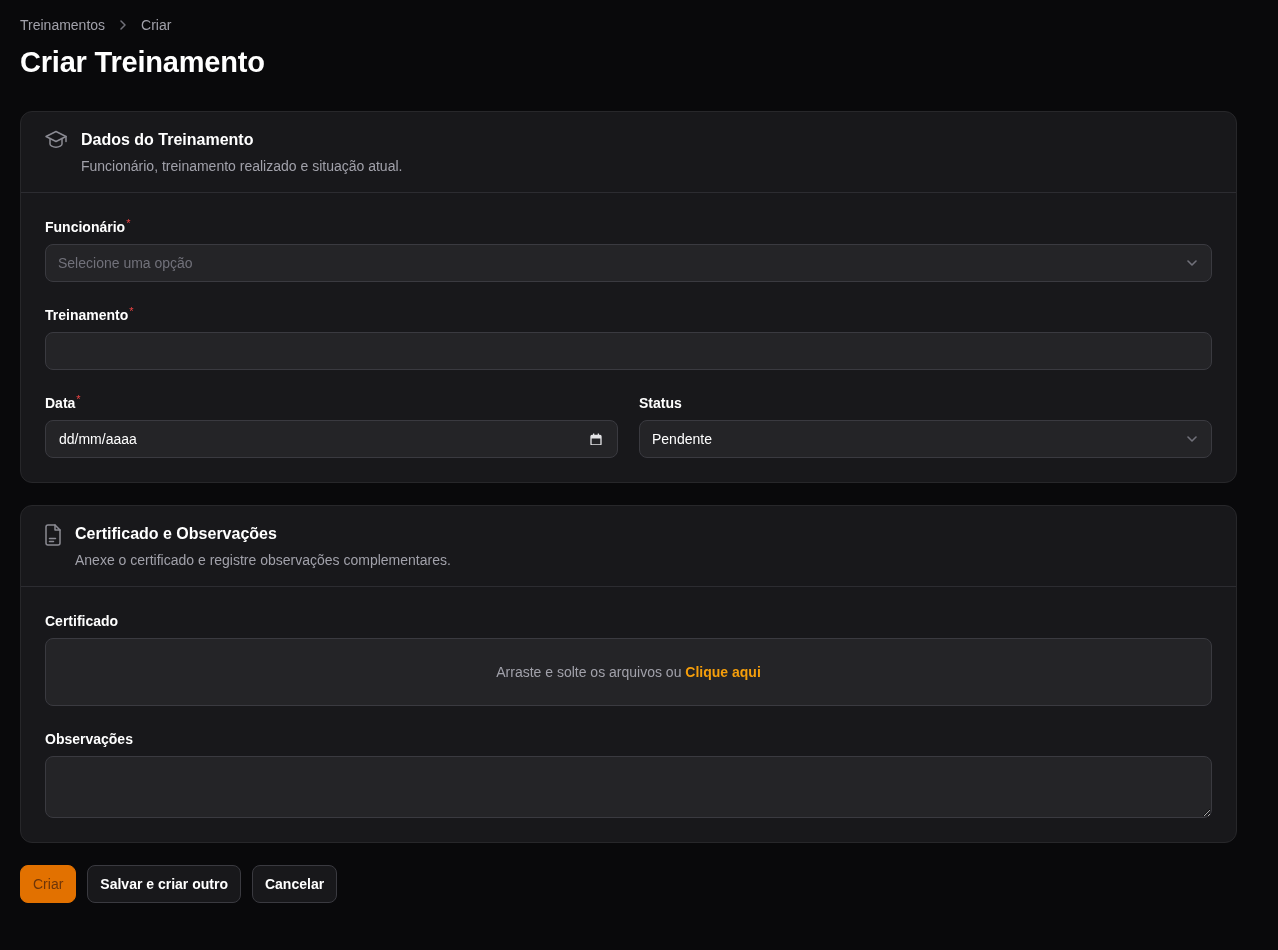  I want to click on chevron-right-icon, so click(123, 25).